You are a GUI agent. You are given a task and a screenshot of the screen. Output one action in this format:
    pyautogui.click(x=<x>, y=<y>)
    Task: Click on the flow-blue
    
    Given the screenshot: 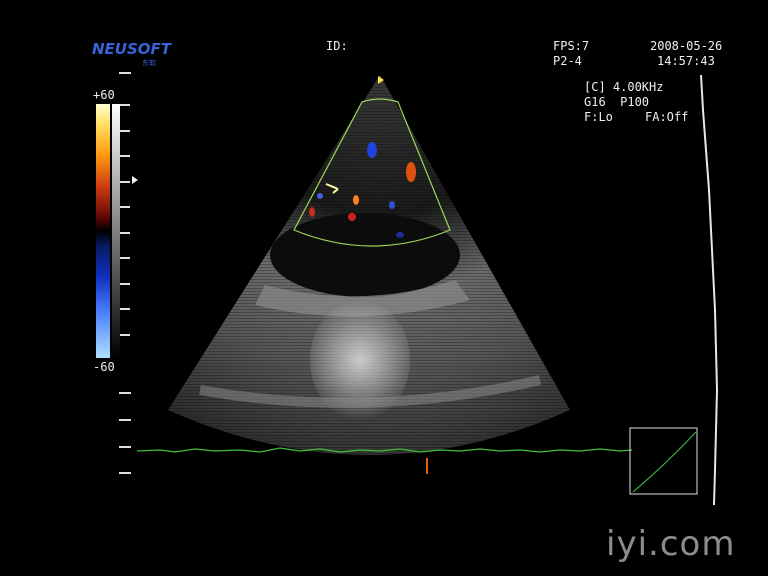 What is the action you would take?
    pyautogui.click(x=372, y=150)
    